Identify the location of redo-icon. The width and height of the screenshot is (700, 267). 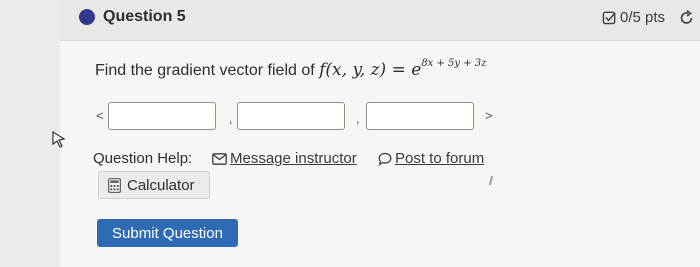
(687, 18).